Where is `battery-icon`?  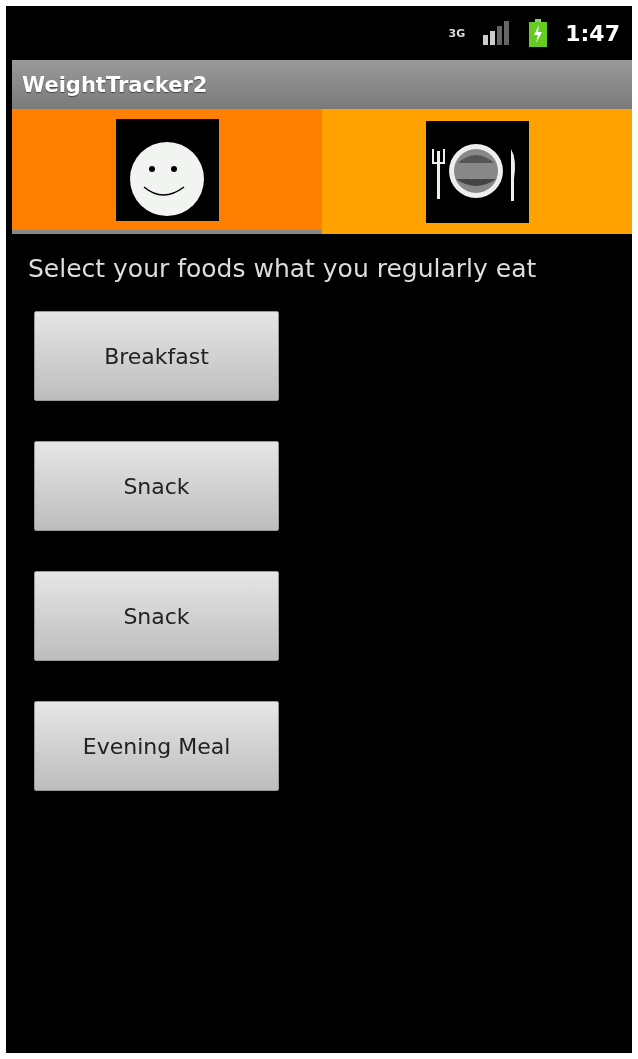
battery-icon is located at coordinates (538, 33).